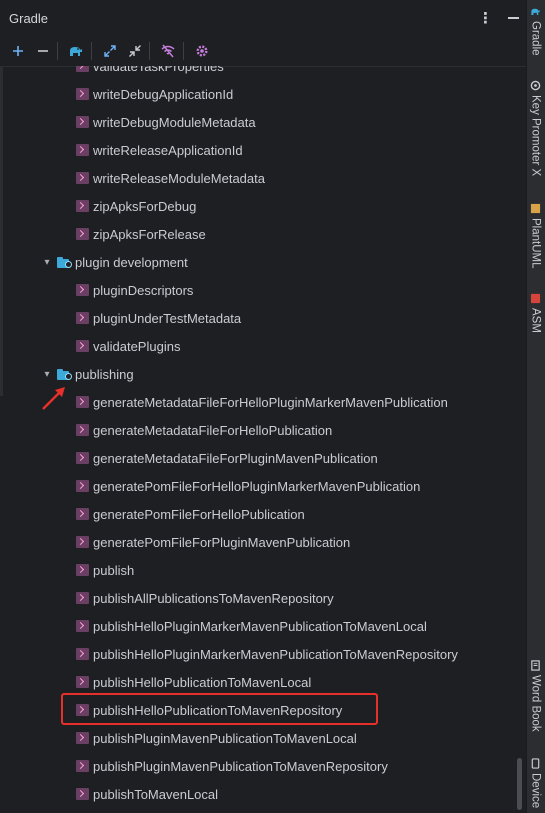 The image size is (545, 813). I want to click on task-label: publishAllPublicationsToMavenRepository, so click(213, 598).